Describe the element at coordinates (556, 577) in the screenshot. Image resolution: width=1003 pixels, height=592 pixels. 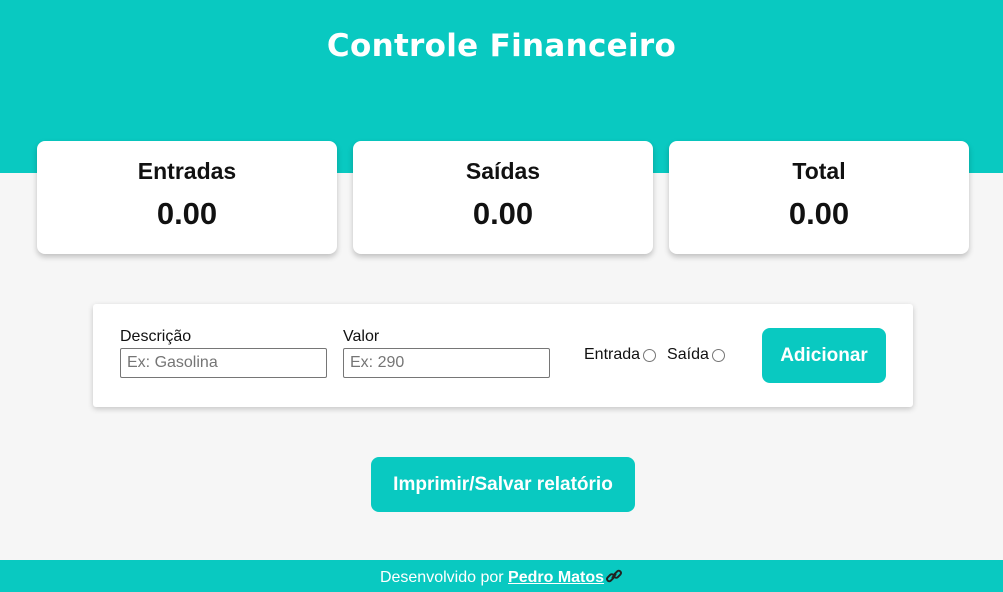
I see `author-link-text: Pedro Matos` at that location.